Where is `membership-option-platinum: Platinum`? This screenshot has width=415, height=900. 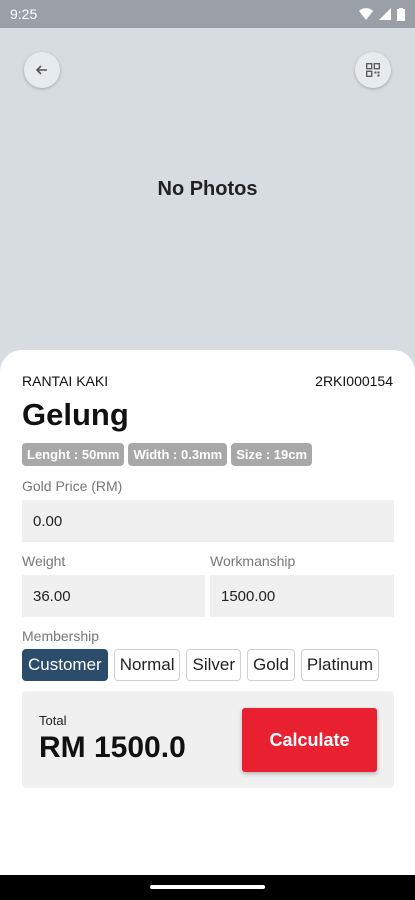 membership-option-platinum: Platinum is located at coordinates (340, 665).